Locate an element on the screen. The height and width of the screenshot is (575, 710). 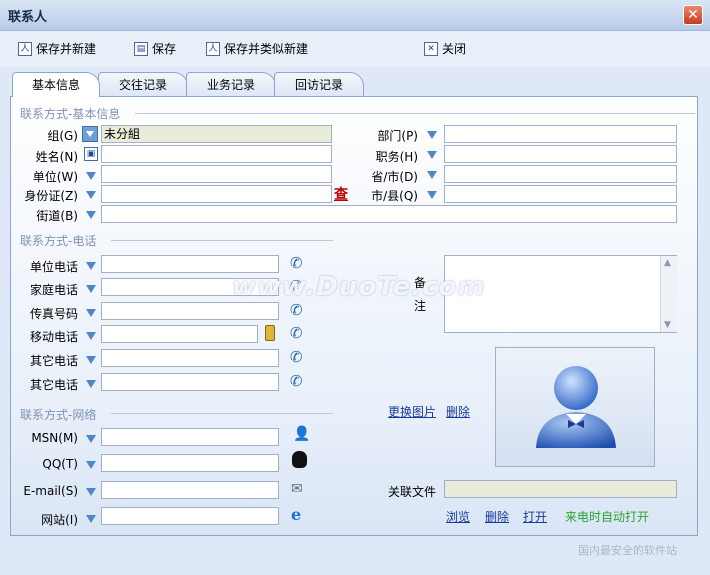
contact-photo is located at coordinates (575, 407).